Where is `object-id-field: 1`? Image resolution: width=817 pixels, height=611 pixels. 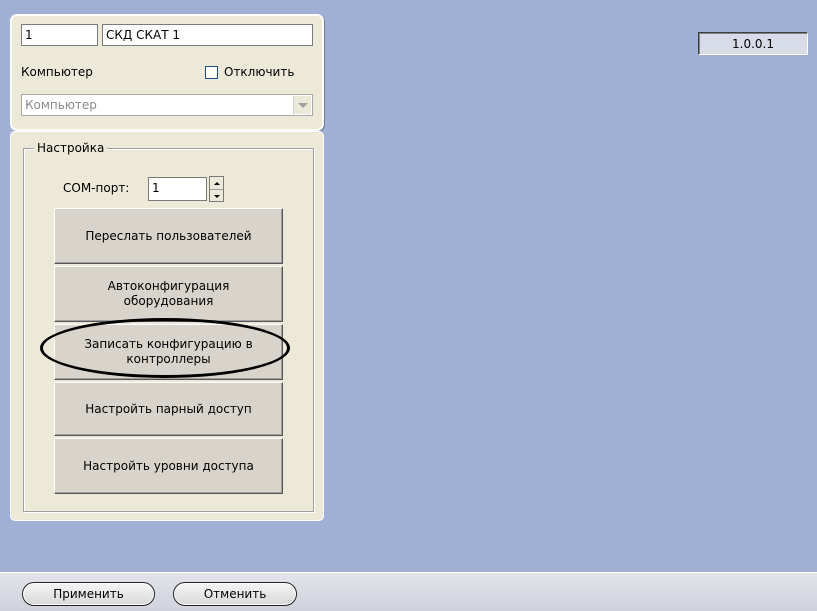 object-id-field: 1 is located at coordinates (59, 35).